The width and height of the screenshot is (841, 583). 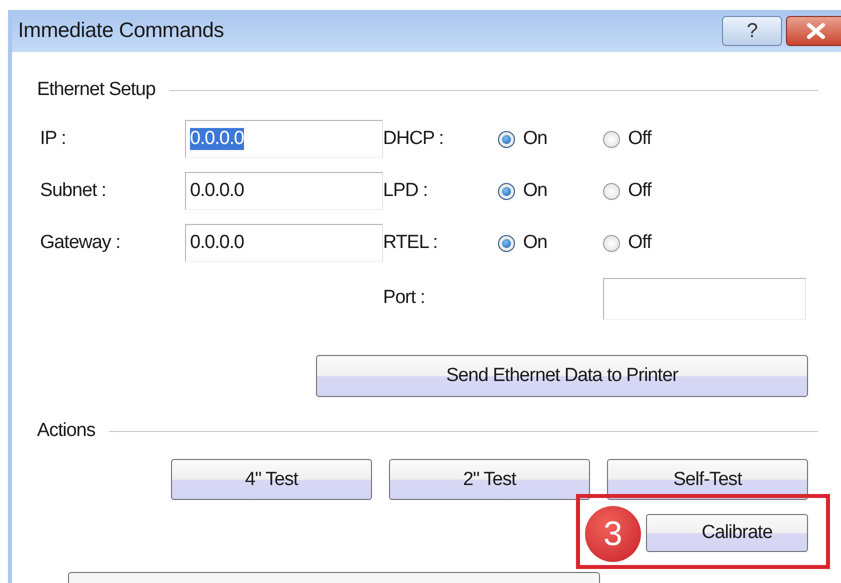 I want to click on option-label: DHCP :, so click(x=413, y=139).